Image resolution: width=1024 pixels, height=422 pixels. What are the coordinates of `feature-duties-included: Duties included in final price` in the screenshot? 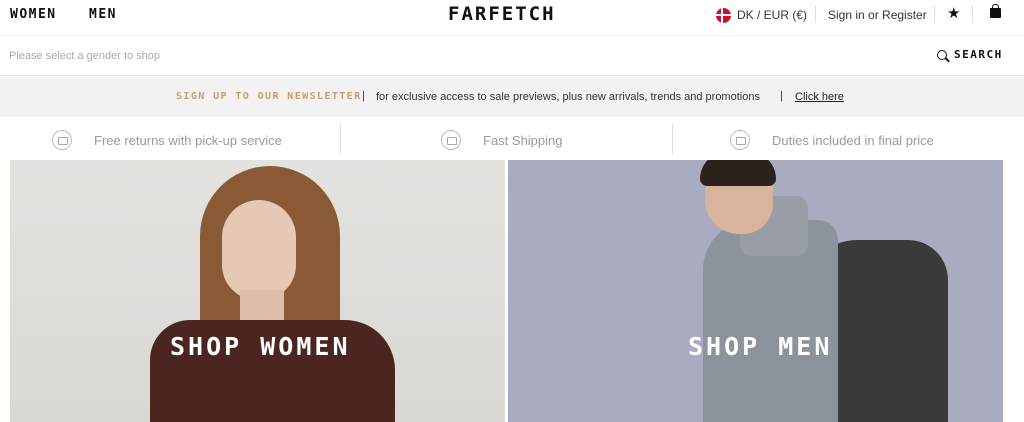 It's located at (832, 140).